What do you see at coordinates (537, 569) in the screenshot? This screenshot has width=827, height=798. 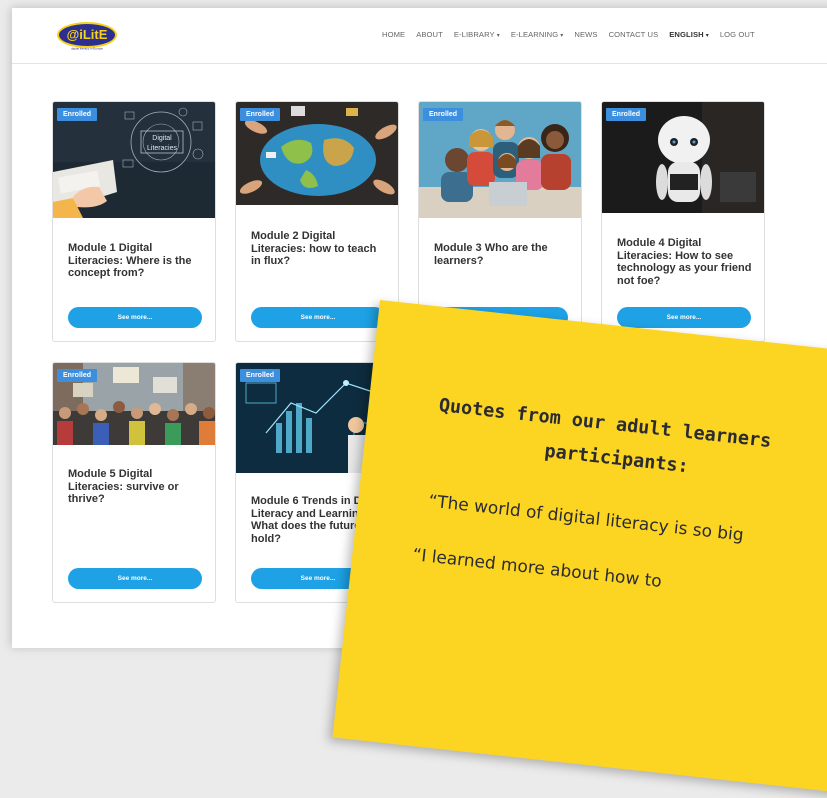 I see `quote-2: “I learned more about how to` at bounding box center [537, 569].